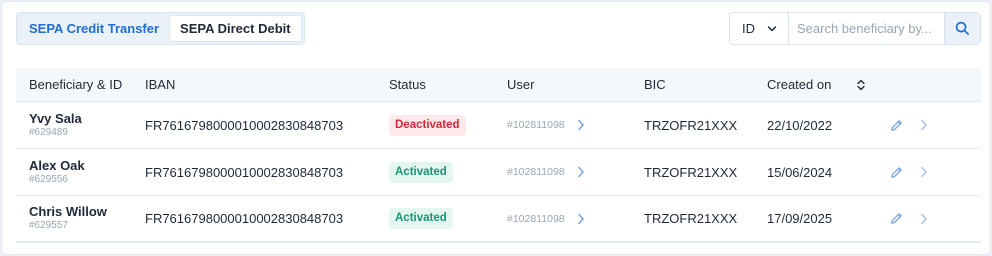 The width and height of the screenshot is (992, 256). I want to click on beneficiary-cell: Yvy Sala #629489, so click(80, 125).